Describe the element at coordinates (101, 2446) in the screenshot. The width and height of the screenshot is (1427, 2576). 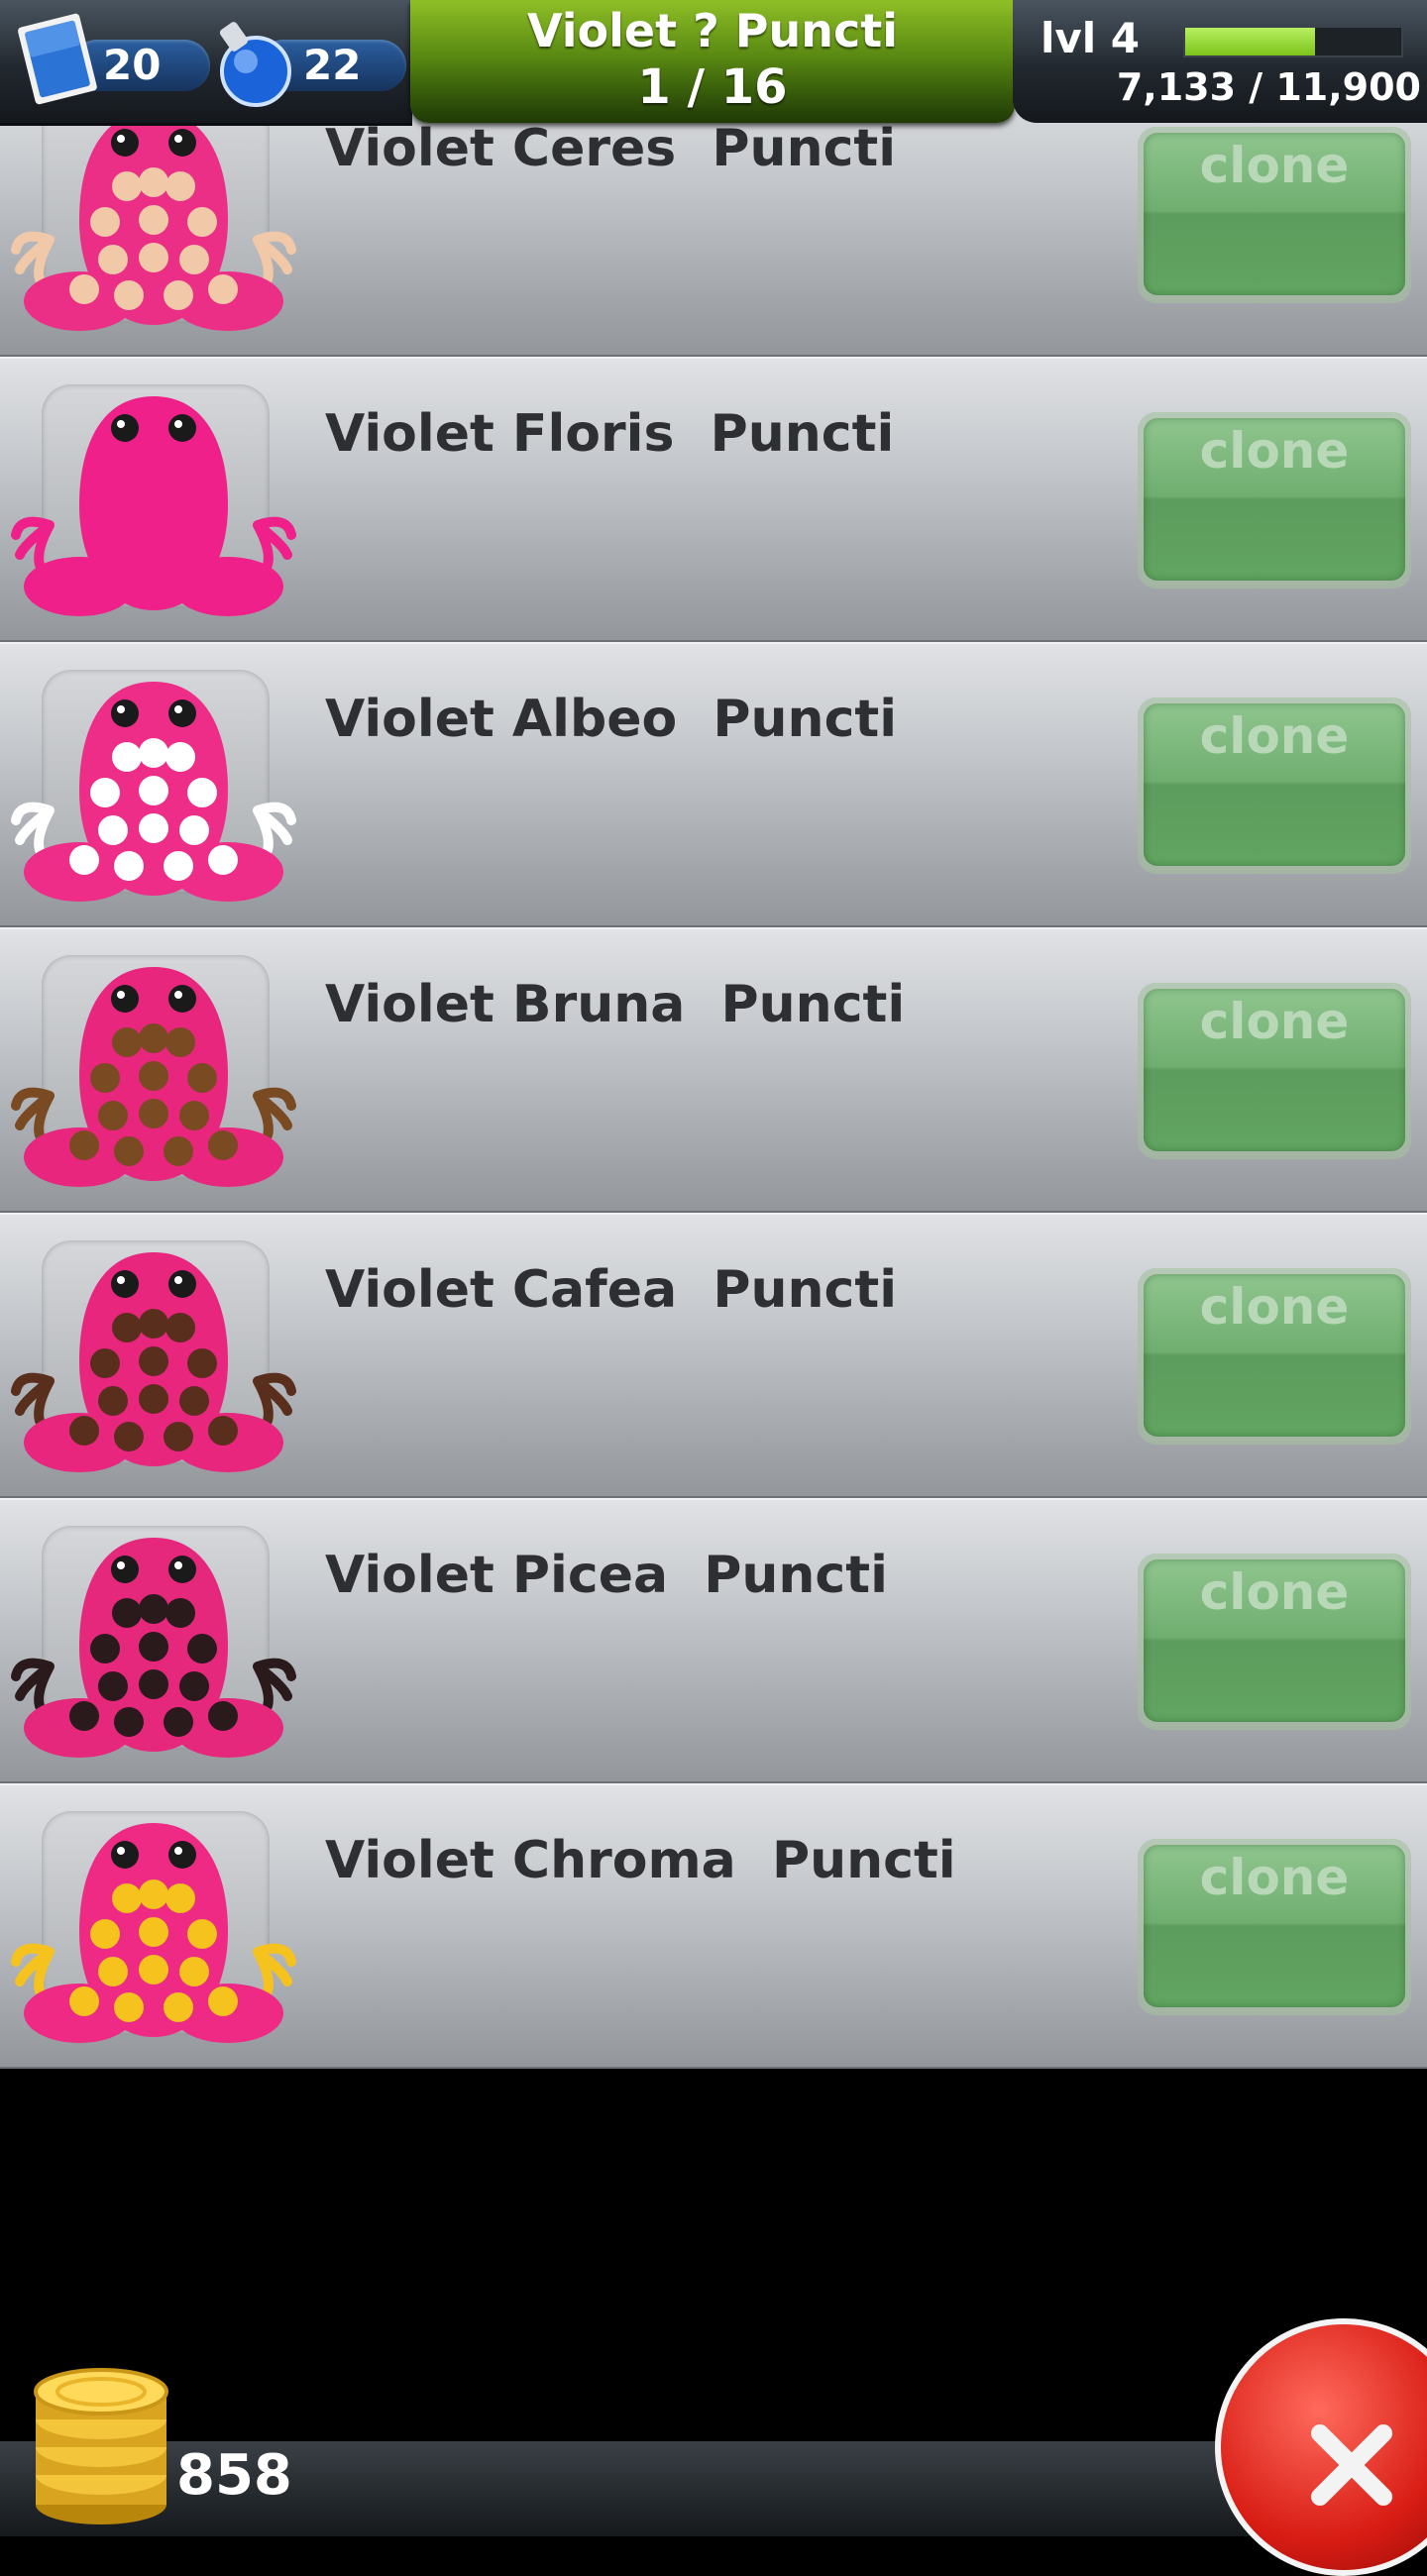
I see `coins-icon` at that location.